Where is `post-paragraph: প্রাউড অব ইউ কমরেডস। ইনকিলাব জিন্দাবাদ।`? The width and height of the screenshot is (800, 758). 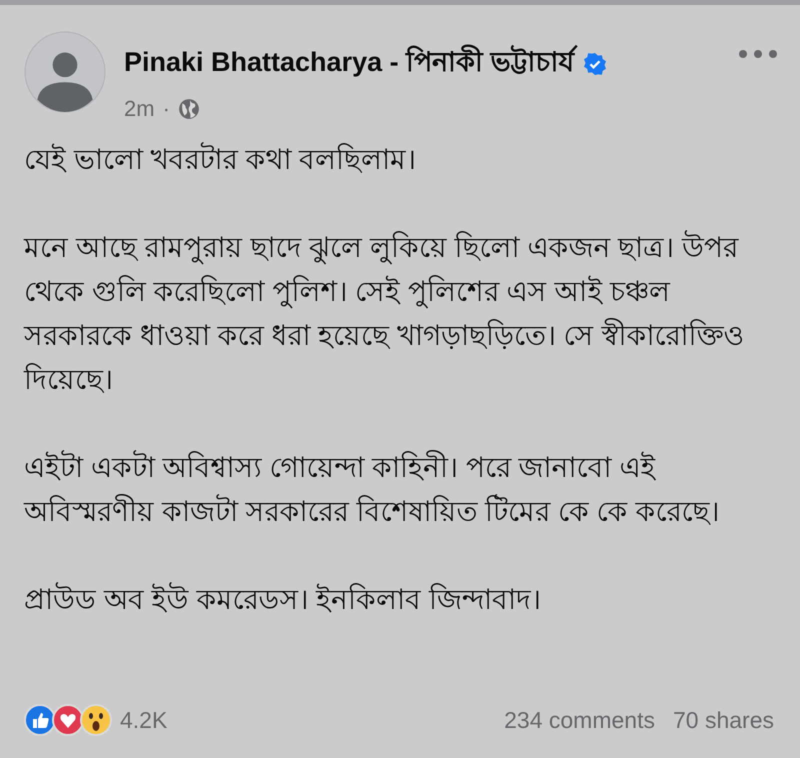 post-paragraph: প্রাউড অব ইউ কমরেডস। ইনকিলাব জিন্দাবাদ। is located at coordinates (283, 599).